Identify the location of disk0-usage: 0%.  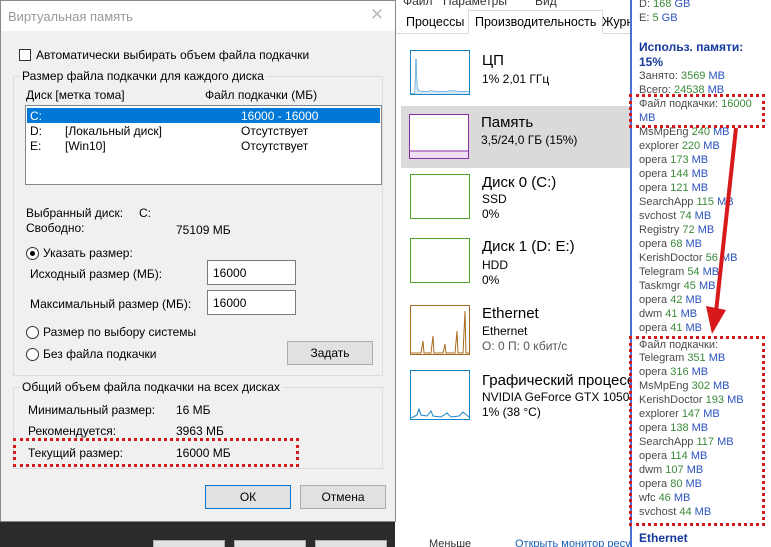
(491, 214).